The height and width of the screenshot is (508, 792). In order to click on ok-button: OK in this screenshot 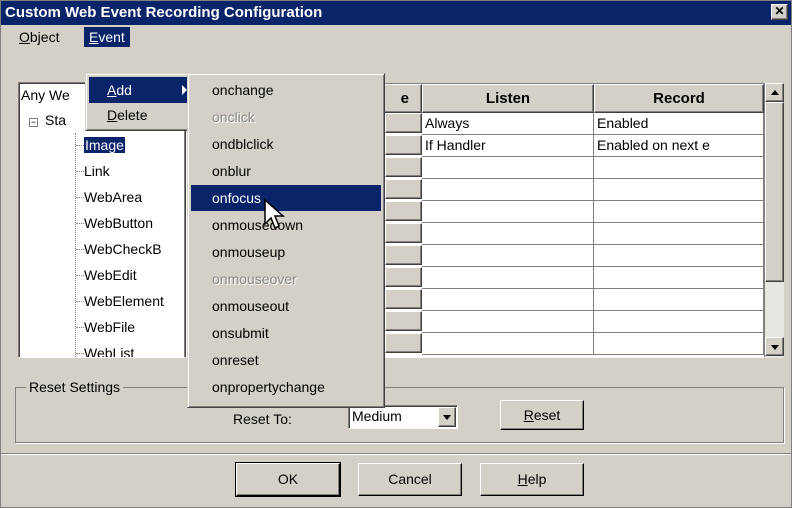, I will do `click(288, 479)`.